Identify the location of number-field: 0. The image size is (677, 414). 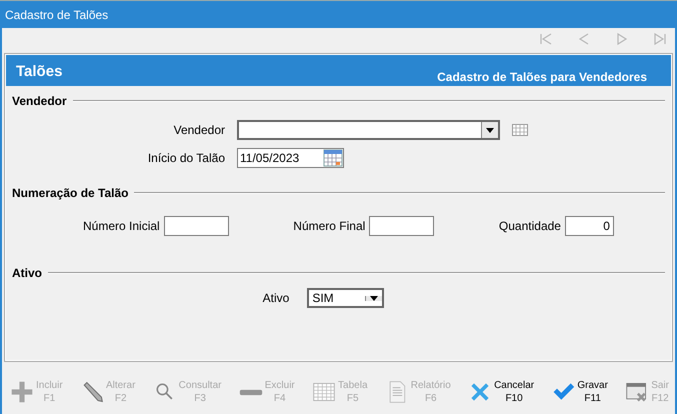
(589, 226).